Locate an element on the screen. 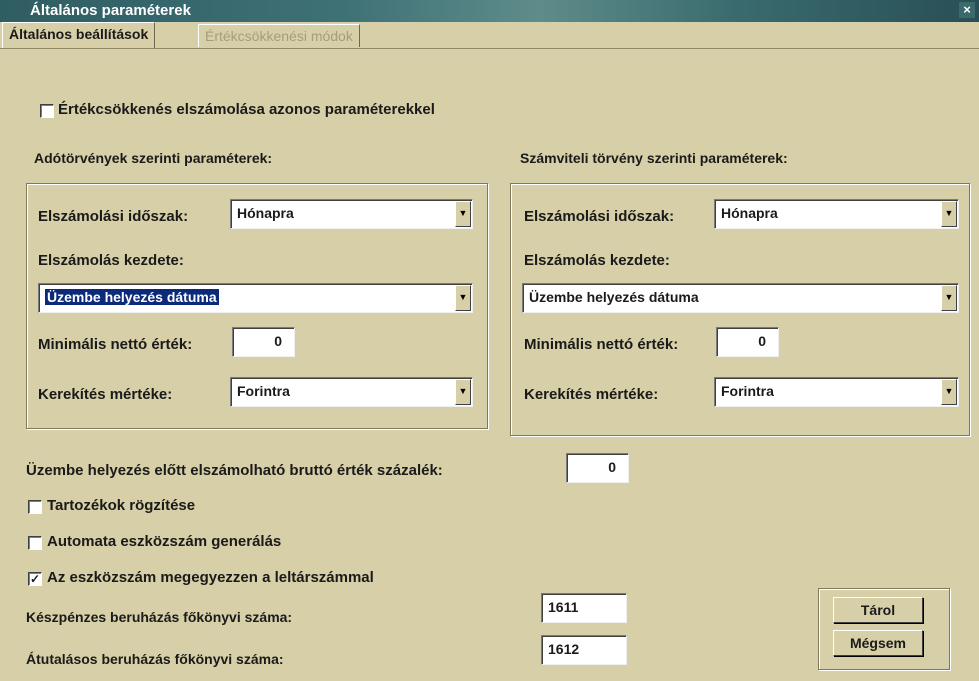  acc-min-net-input: 0 is located at coordinates (747, 342).